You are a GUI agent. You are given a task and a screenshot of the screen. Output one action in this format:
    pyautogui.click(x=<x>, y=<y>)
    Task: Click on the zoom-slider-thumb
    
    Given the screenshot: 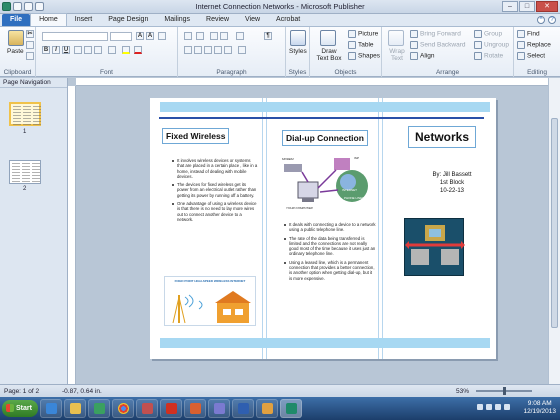 What is the action you would take?
    pyautogui.click(x=504, y=391)
    